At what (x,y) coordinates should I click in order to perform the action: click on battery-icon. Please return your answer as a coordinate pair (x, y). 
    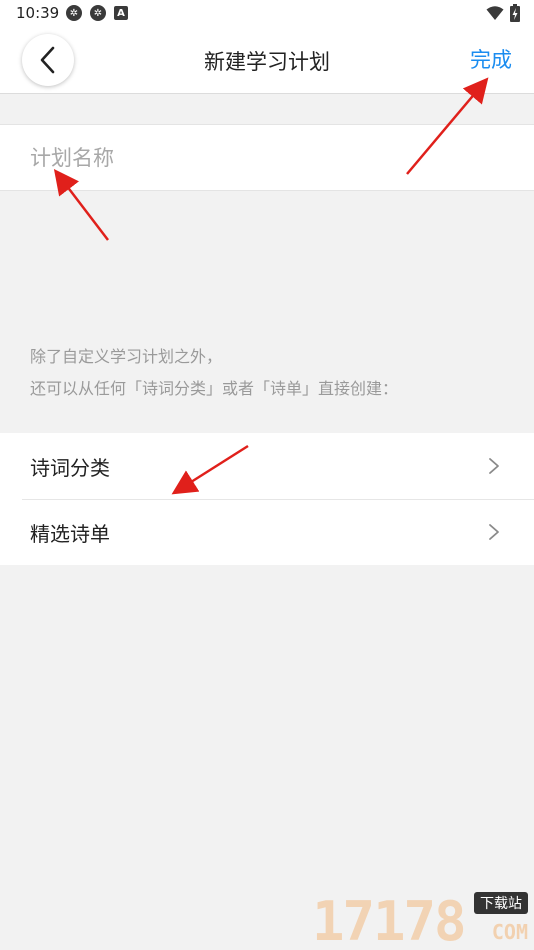
    Looking at the image, I should click on (515, 13).